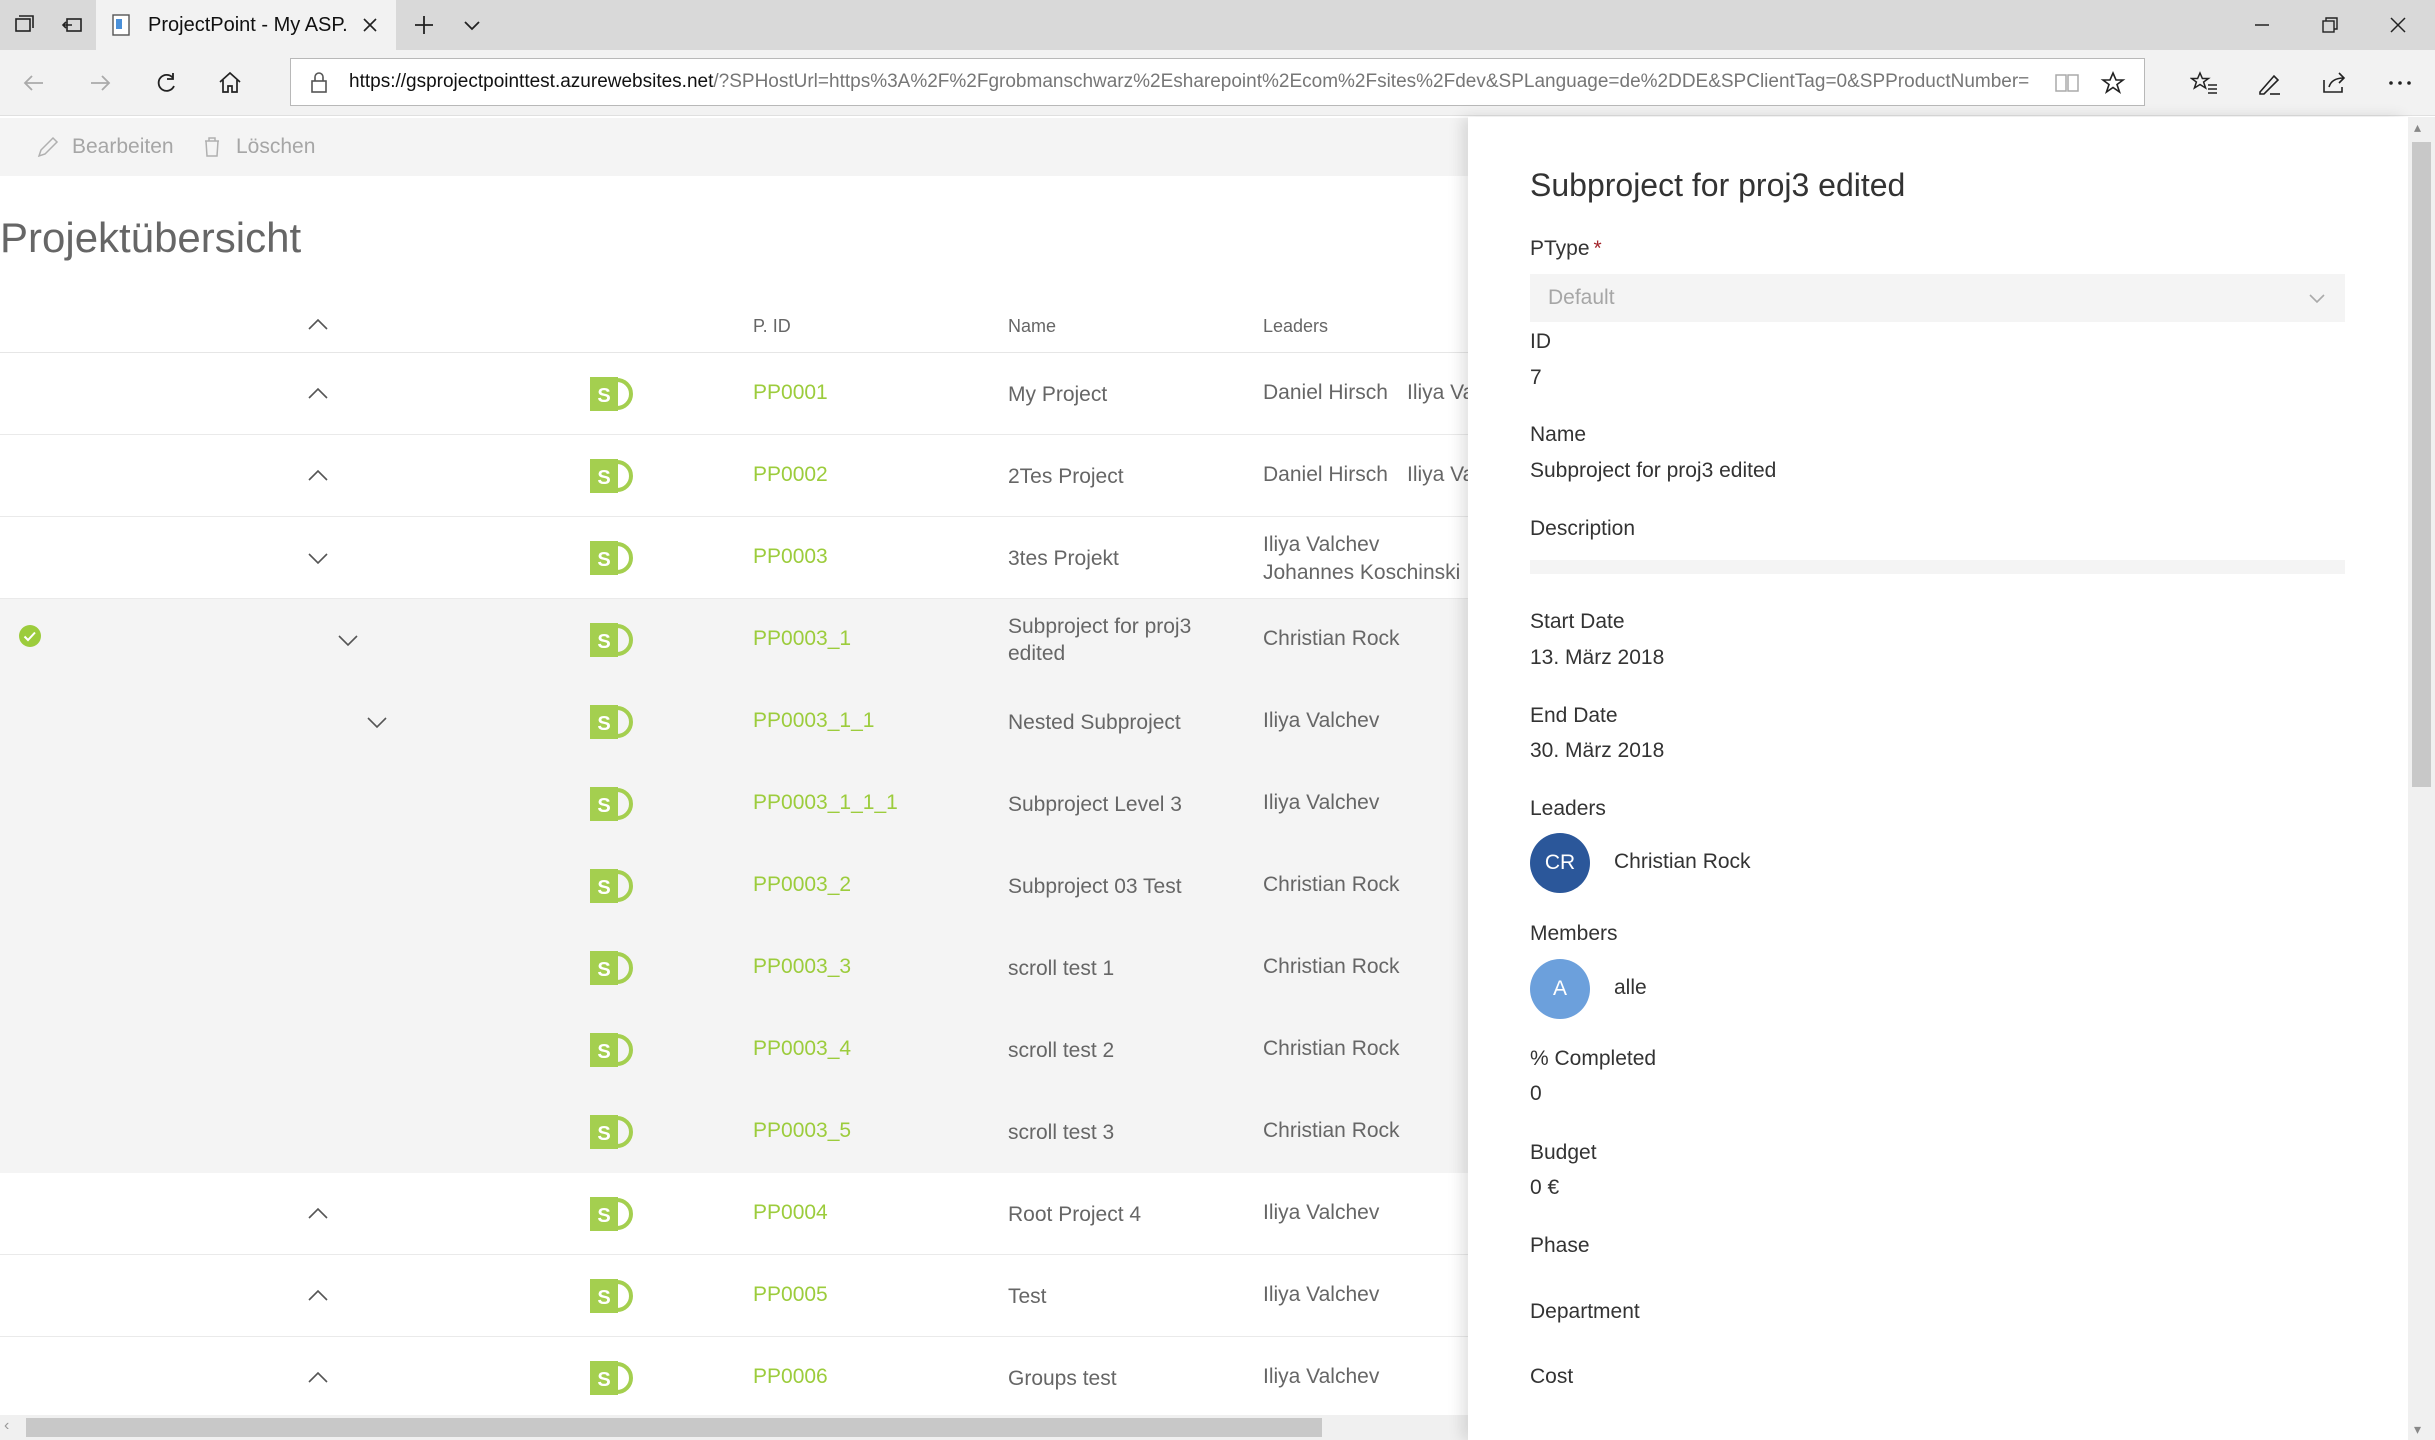 Image resolution: width=2435 pixels, height=1440 pixels. I want to click on selected-check-icon, so click(30, 636).